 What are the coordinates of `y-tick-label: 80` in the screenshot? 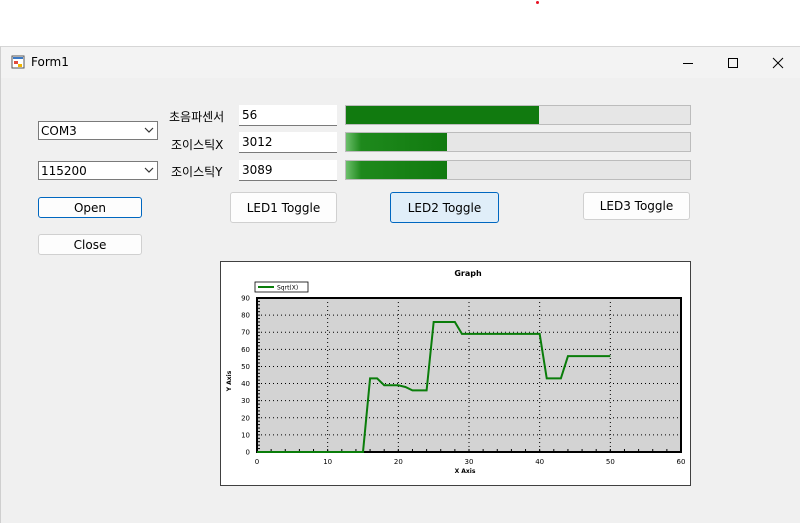 It's located at (245, 316).